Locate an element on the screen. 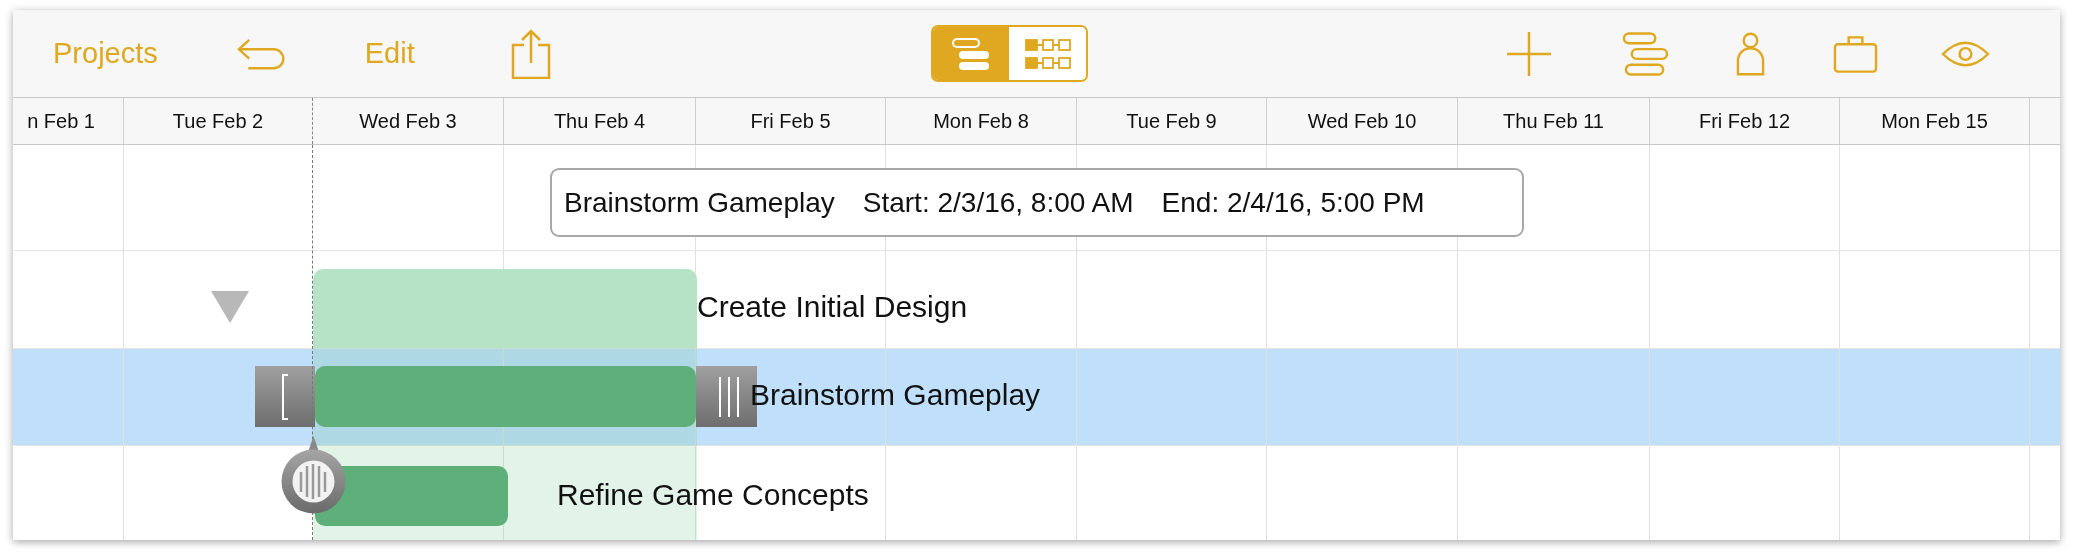 The width and height of the screenshot is (2074, 556). tooltip-text: Start: 2/3/16, 8:00 AM is located at coordinates (998, 202).